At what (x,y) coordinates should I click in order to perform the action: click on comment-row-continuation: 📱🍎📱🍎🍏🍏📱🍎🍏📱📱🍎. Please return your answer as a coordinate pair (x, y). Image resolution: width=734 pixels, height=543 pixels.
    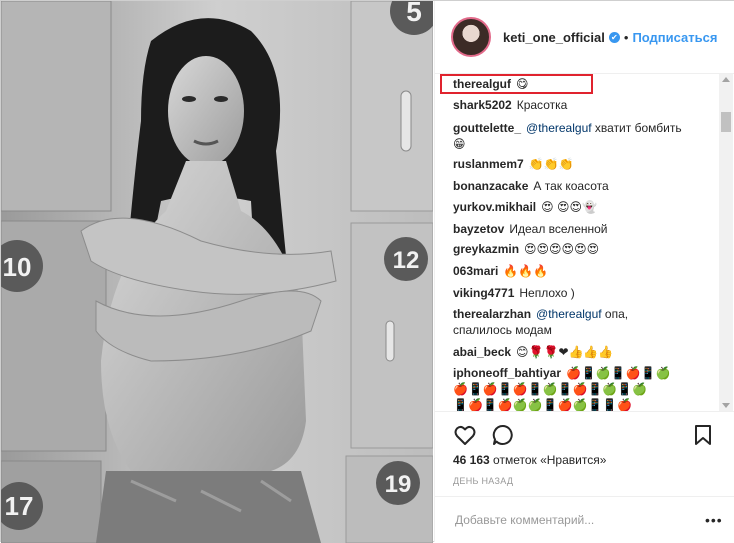
    Looking at the image, I should click on (584, 404).